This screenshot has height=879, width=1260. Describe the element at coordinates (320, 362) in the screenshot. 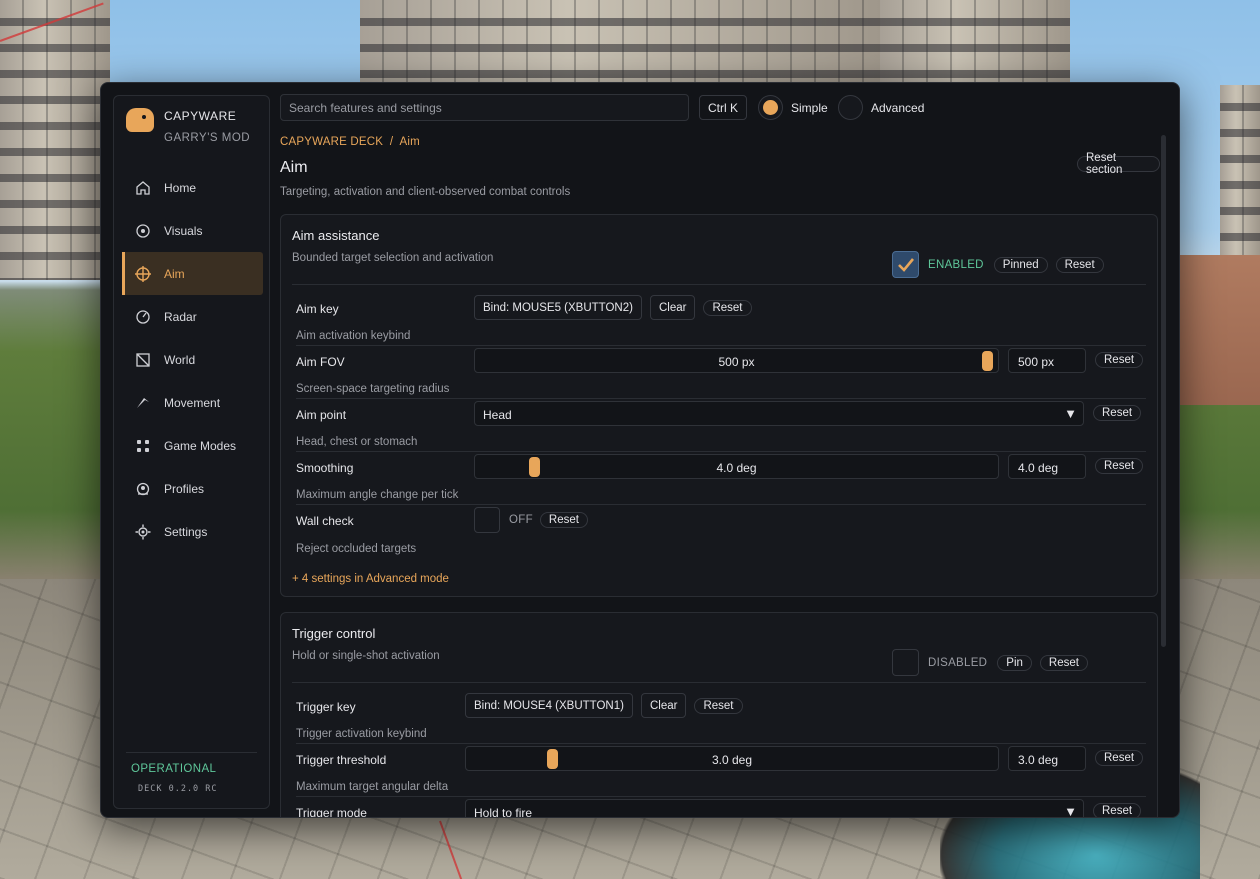

I see `setting-label: Aim FOV` at that location.